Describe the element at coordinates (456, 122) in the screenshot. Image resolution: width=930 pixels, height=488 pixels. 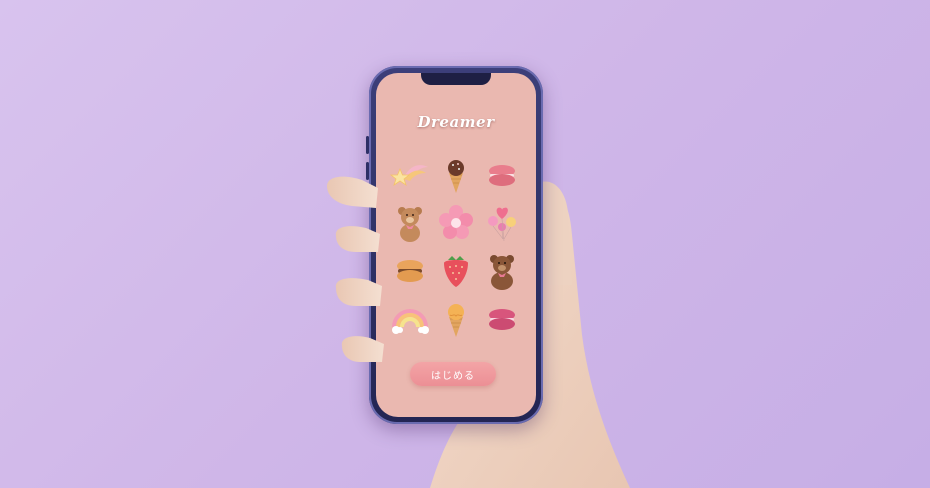
I see `app-title: Dreamer` at that location.